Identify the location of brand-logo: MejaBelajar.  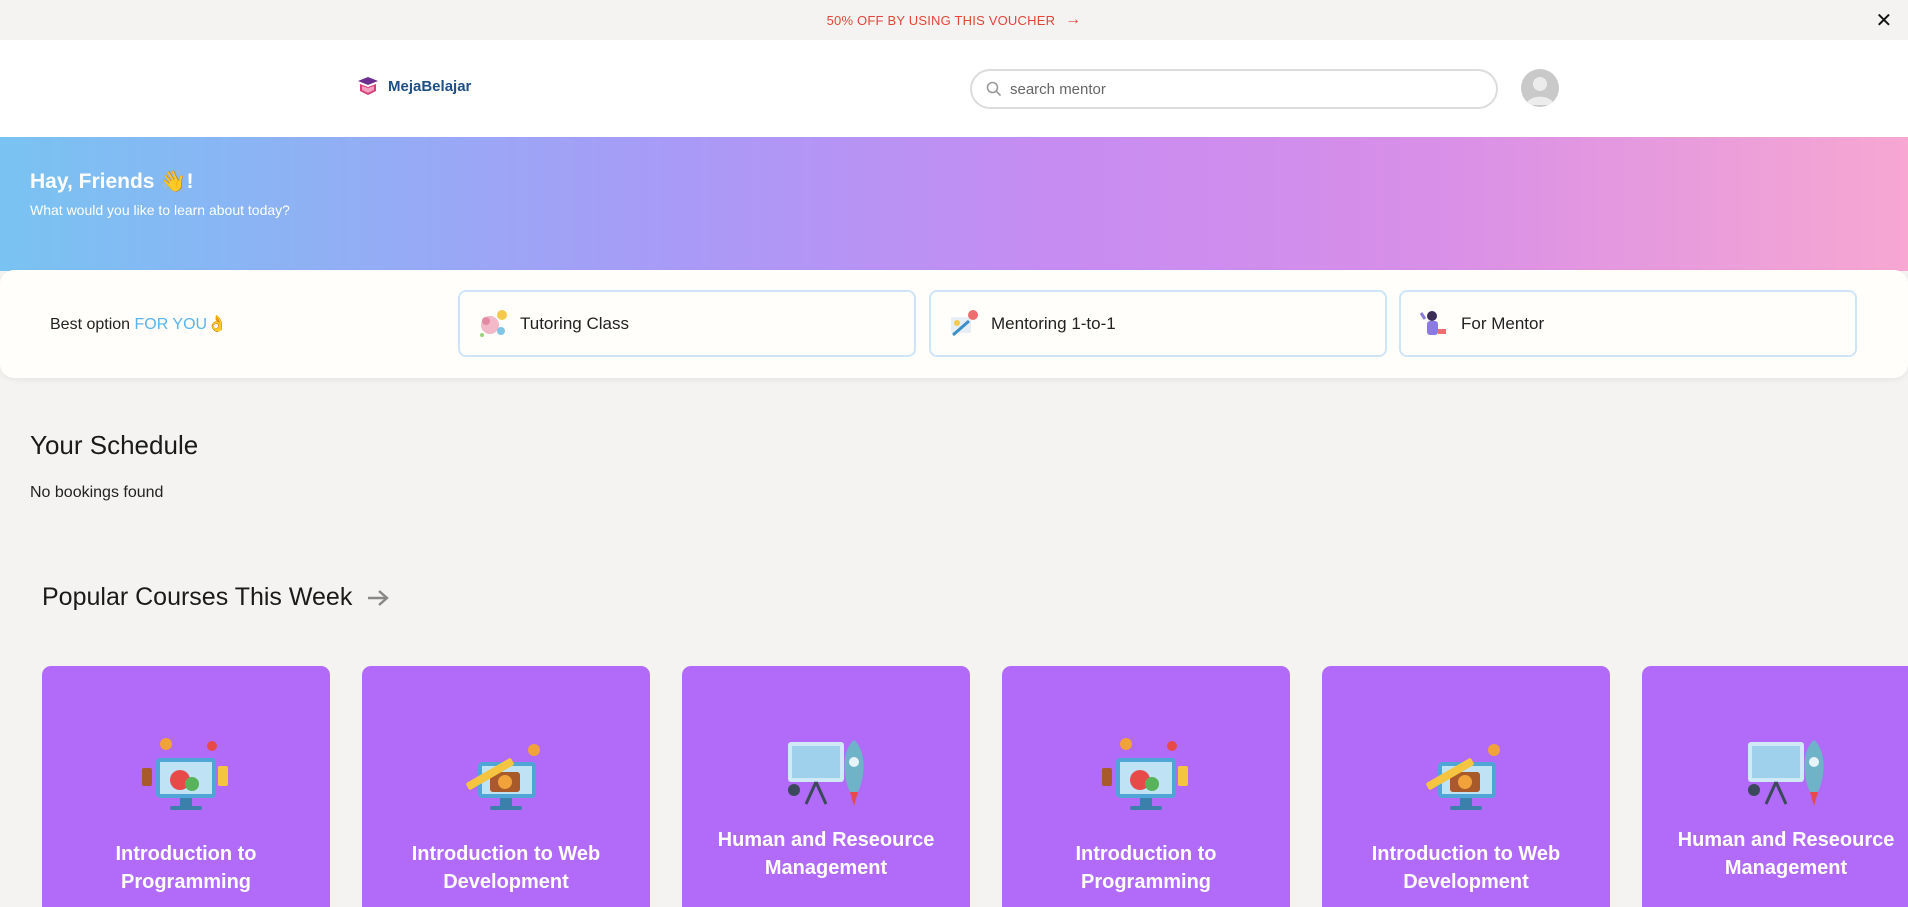
(413, 86).